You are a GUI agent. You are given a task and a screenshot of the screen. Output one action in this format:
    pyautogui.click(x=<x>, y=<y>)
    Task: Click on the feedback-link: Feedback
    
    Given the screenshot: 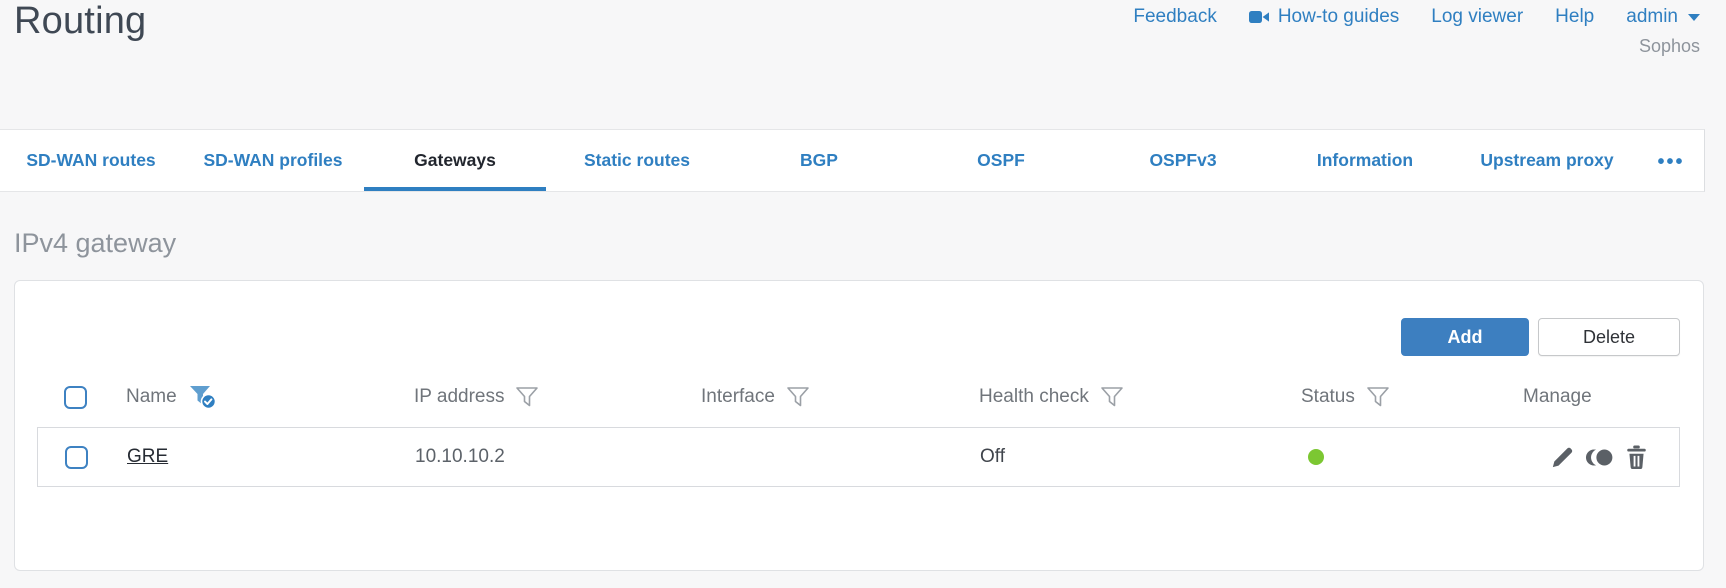 What is the action you would take?
    pyautogui.click(x=1174, y=17)
    